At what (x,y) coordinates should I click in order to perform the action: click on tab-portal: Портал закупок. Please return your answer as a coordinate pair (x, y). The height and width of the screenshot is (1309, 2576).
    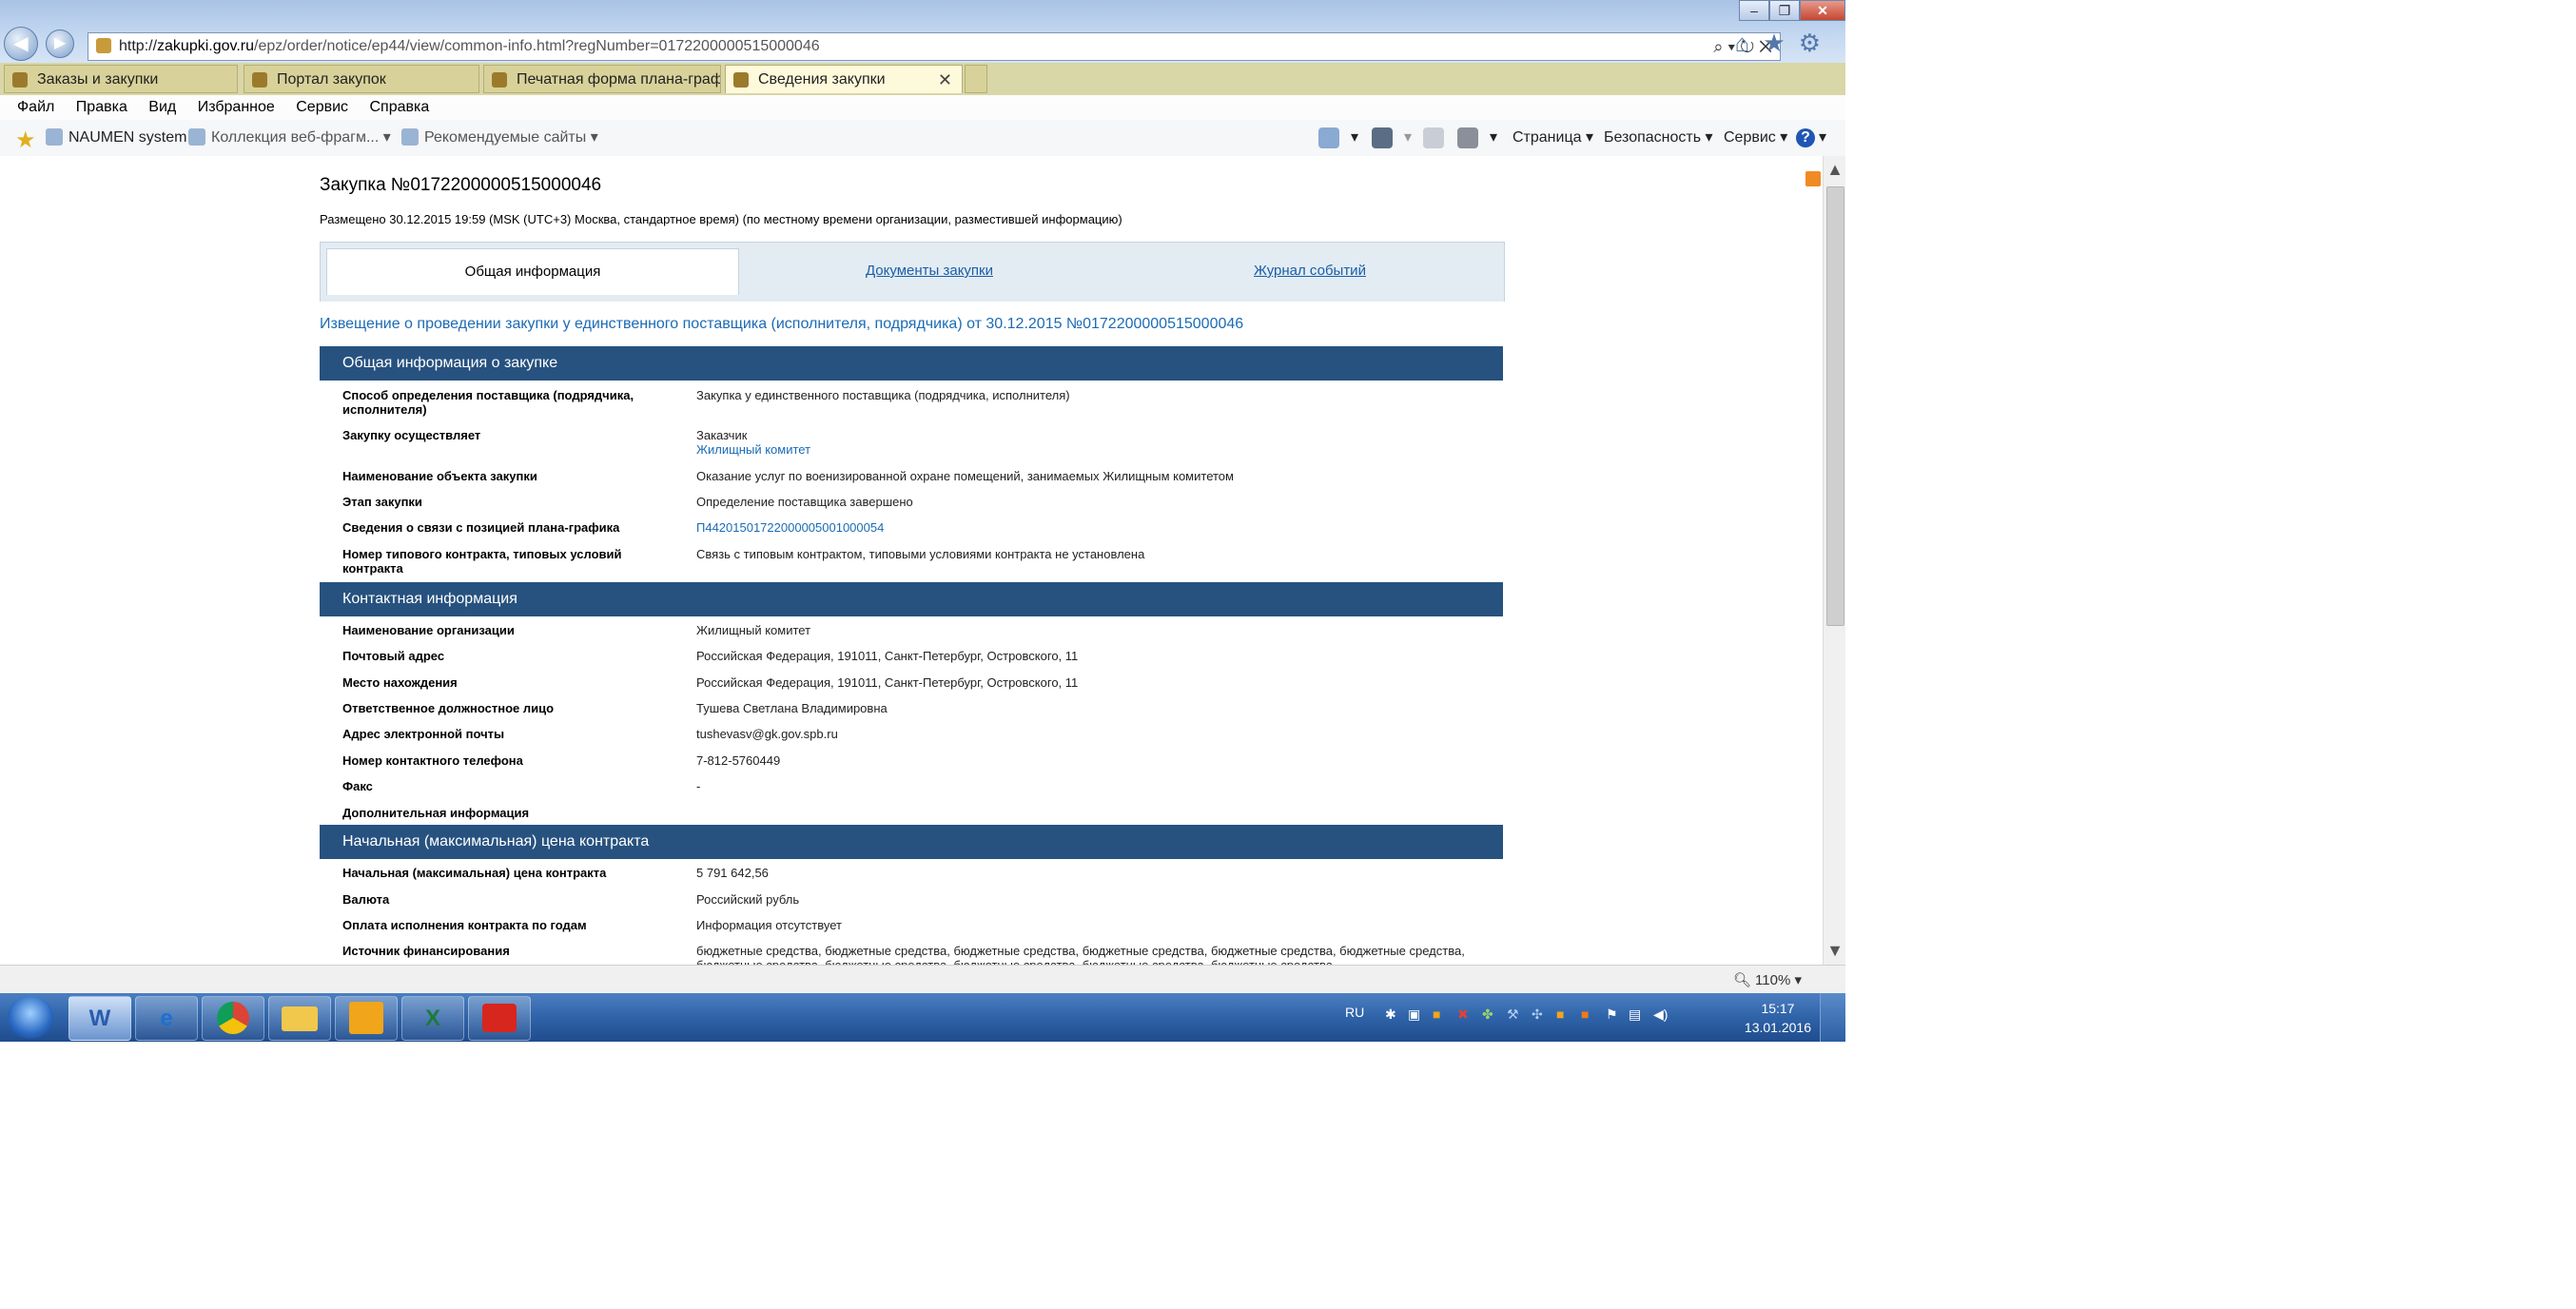
    Looking at the image, I should click on (362, 79).